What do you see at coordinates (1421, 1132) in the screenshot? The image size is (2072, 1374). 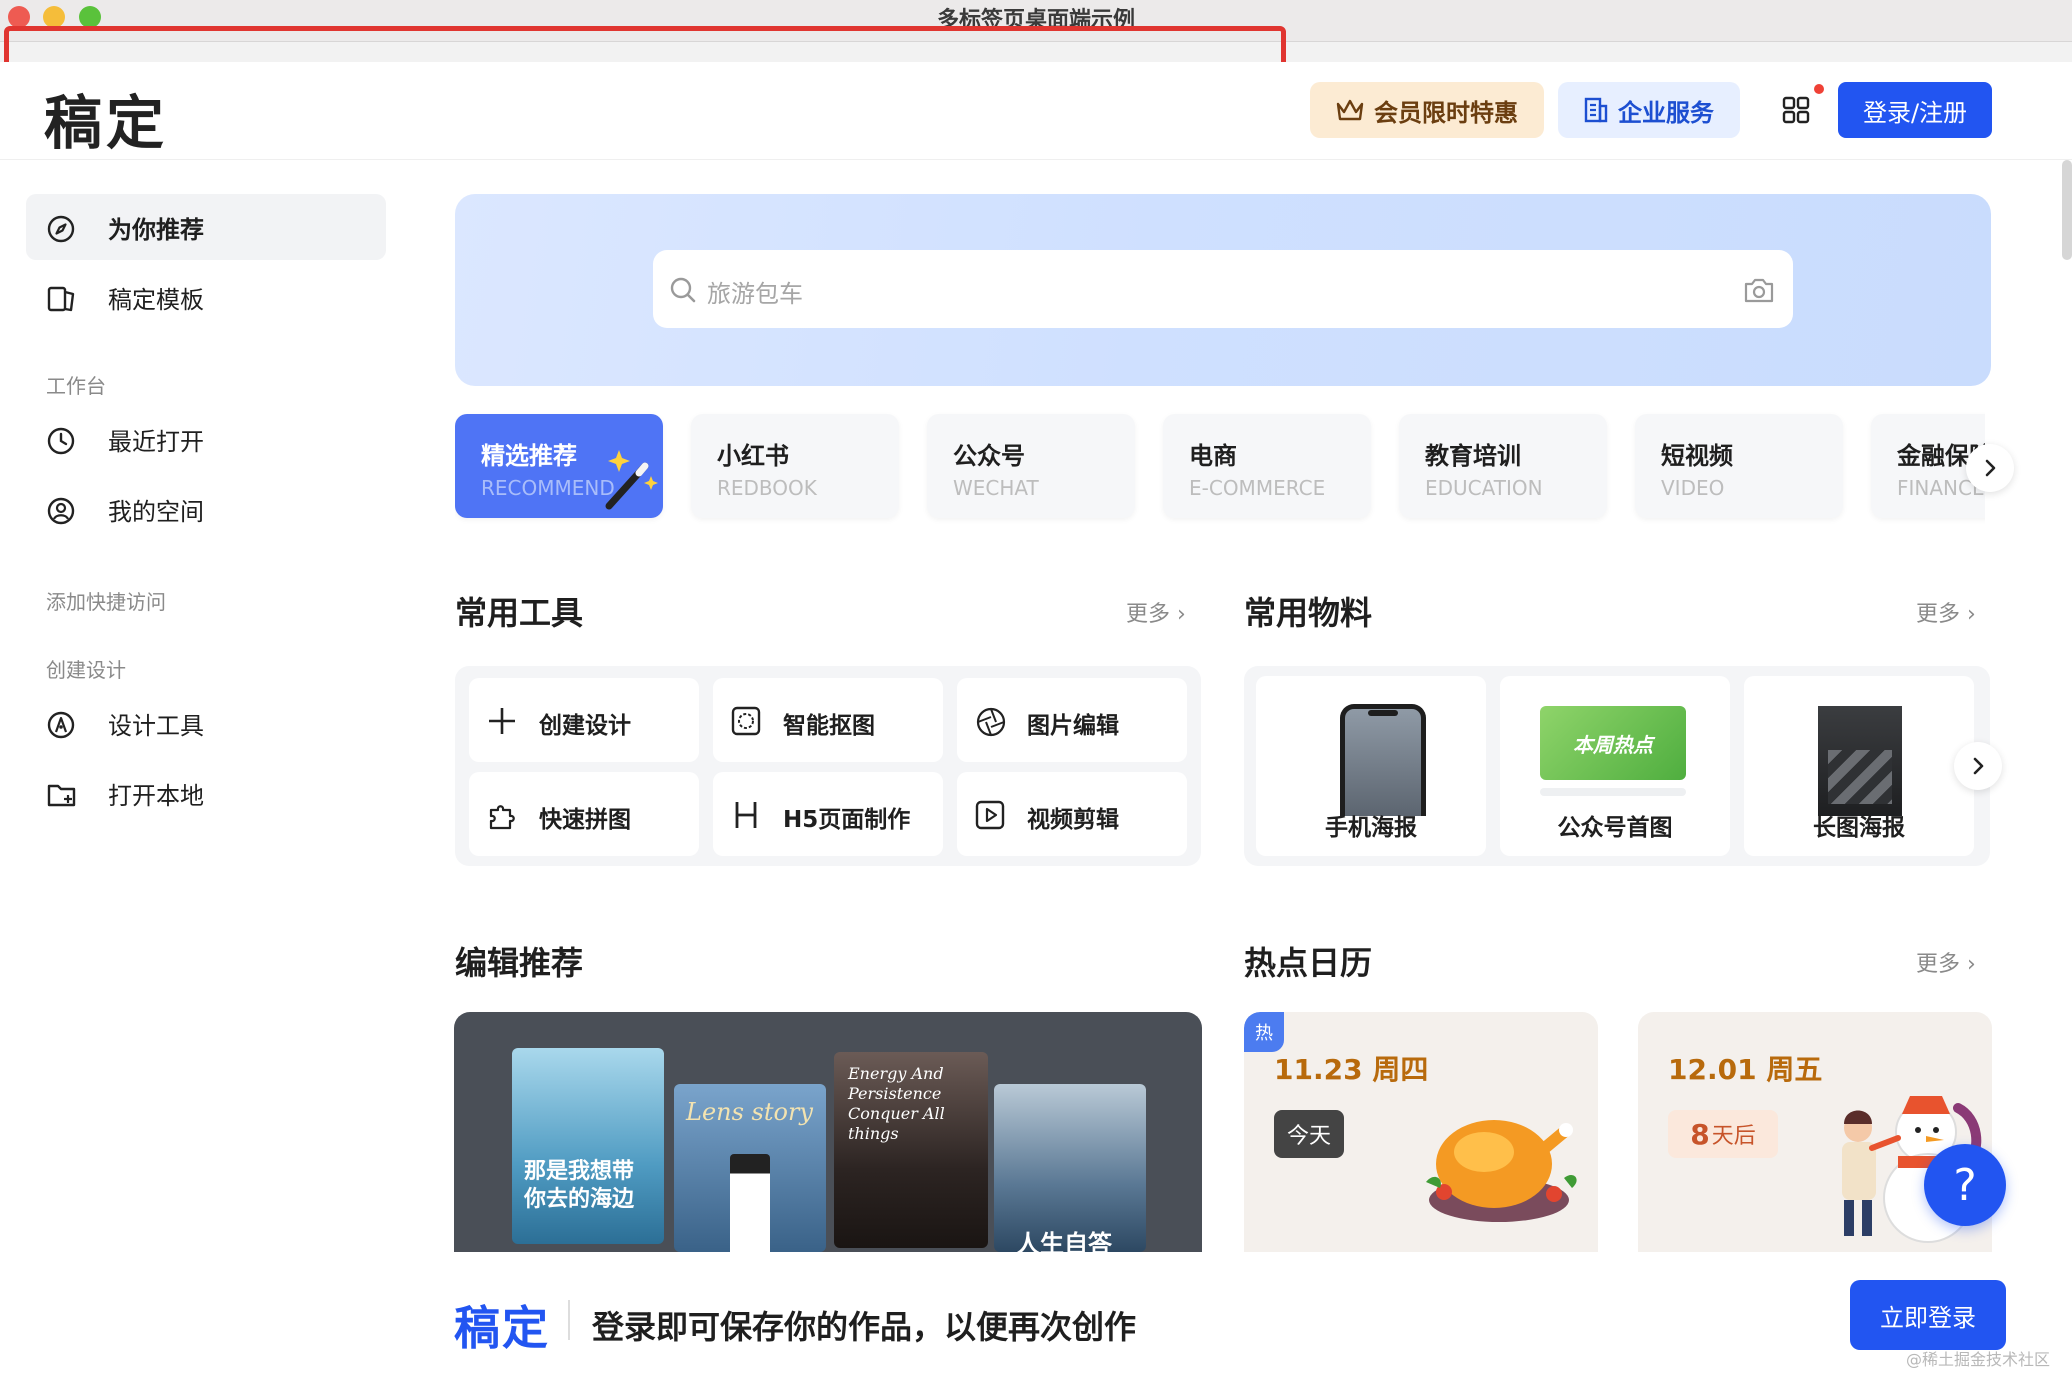 I see `calendar-card-thanksgiving: 热 11.23 周四 今天` at bounding box center [1421, 1132].